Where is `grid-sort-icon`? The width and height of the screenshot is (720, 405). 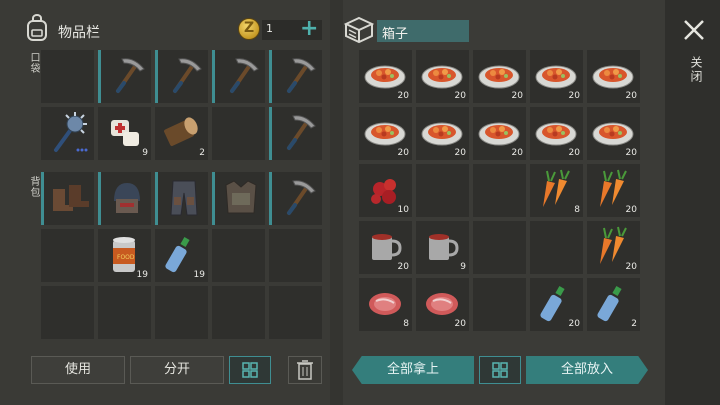
grid-sort-icon is located at coordinates (250, 370).